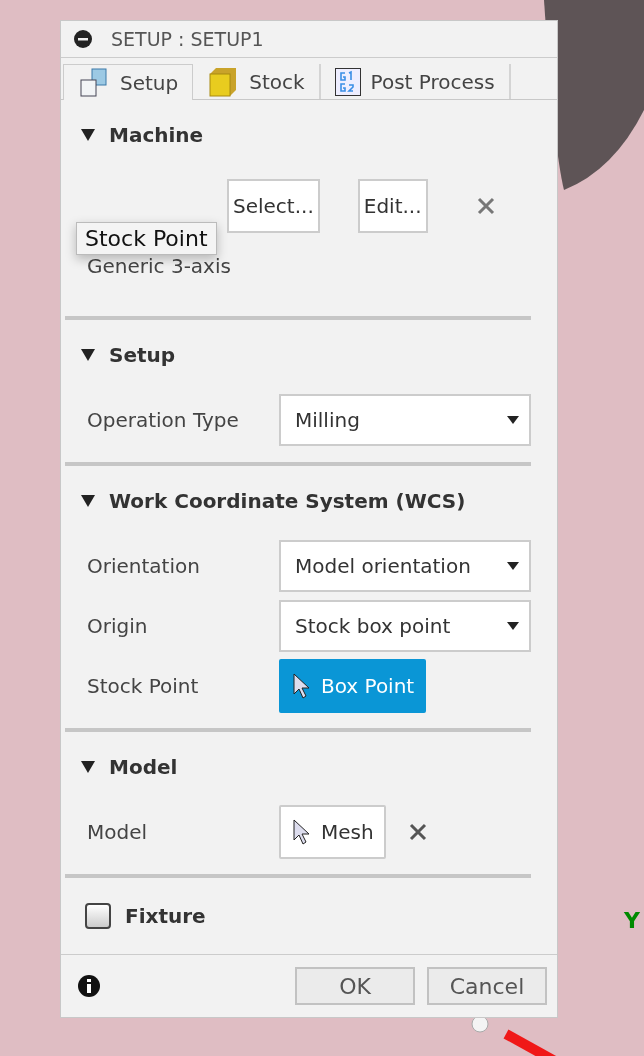  Describe the element at coordinates (405, 626) in the screenshot. I see `dropdown: Stock box point` at that location.